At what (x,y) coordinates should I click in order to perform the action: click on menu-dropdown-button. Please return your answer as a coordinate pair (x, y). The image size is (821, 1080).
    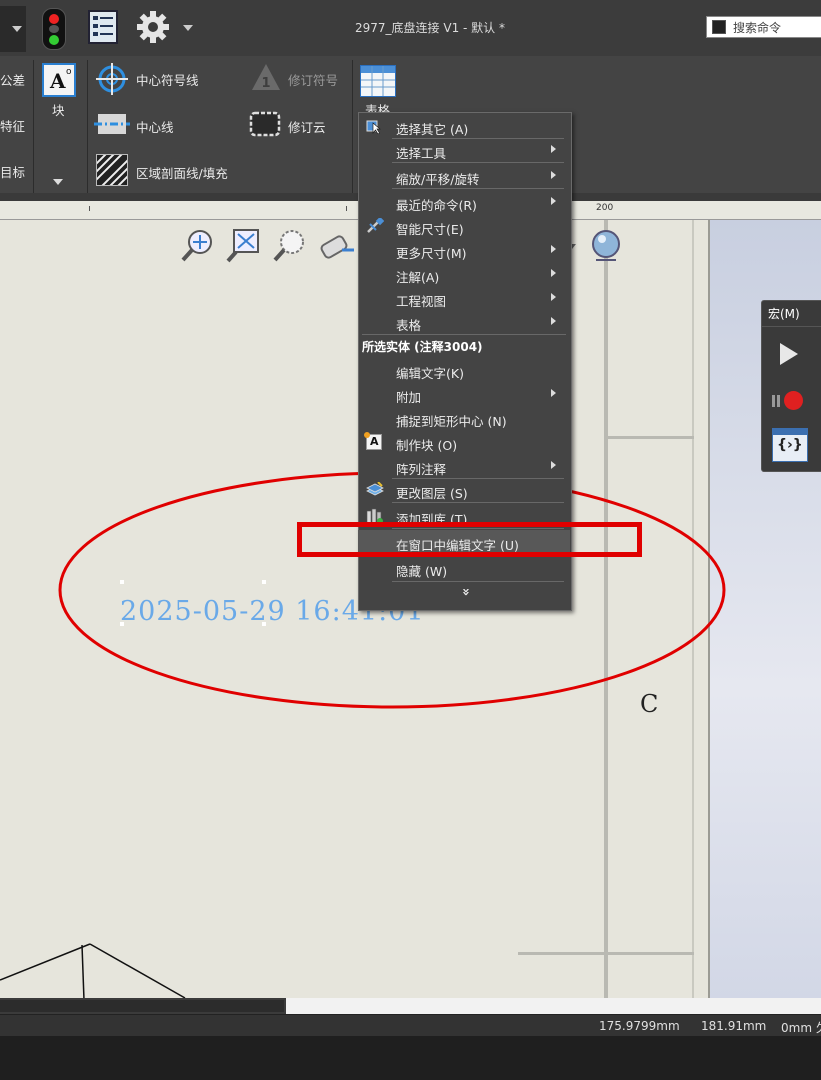
    Looking at the image, I should click on (13, 29).